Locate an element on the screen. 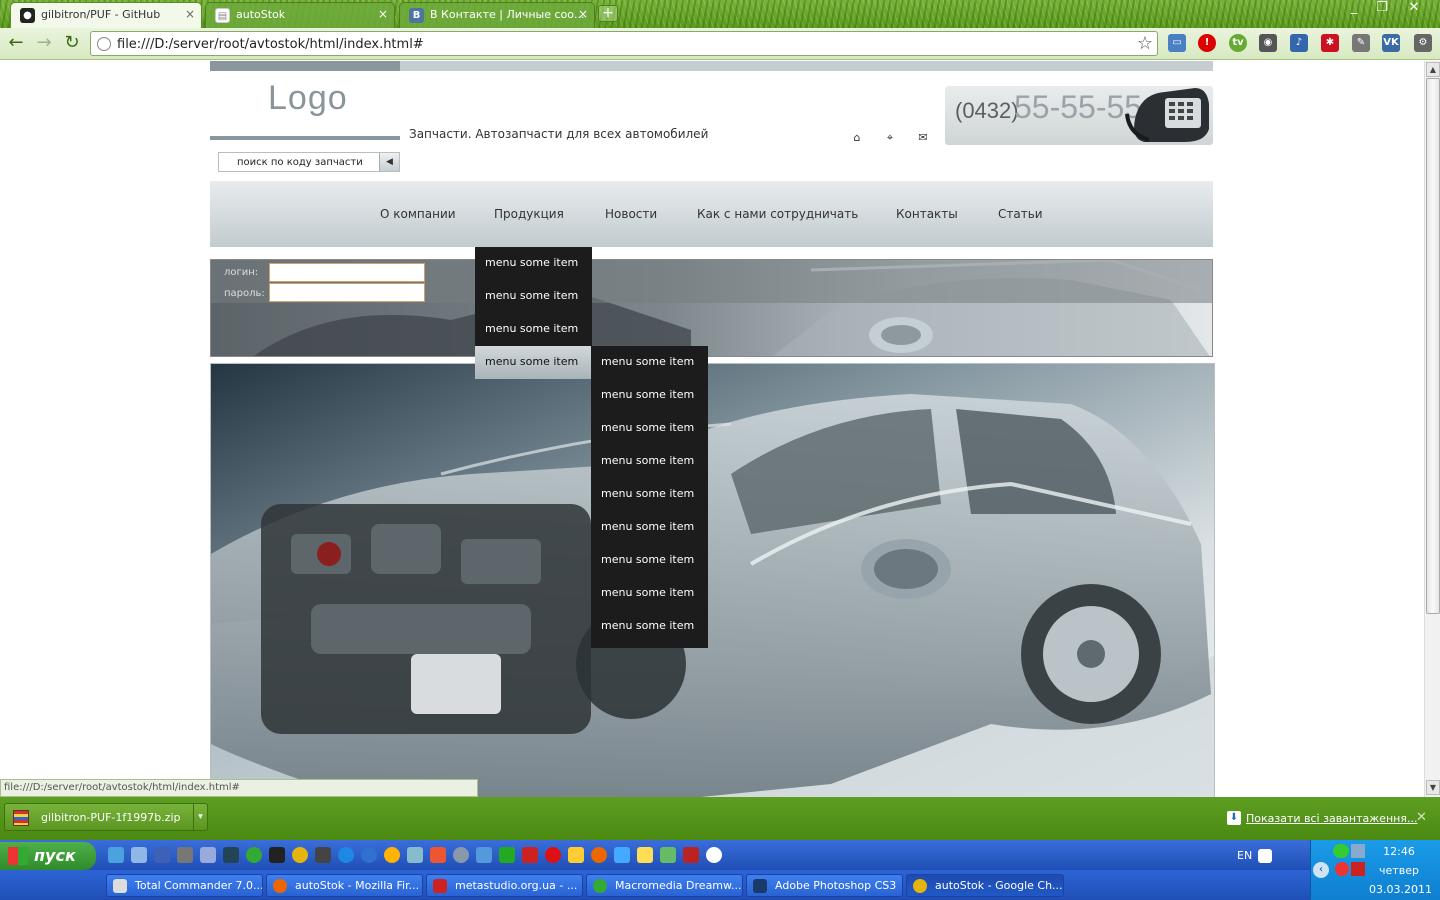  close-window-button: ✕ is located at coordinates (1414, 9).